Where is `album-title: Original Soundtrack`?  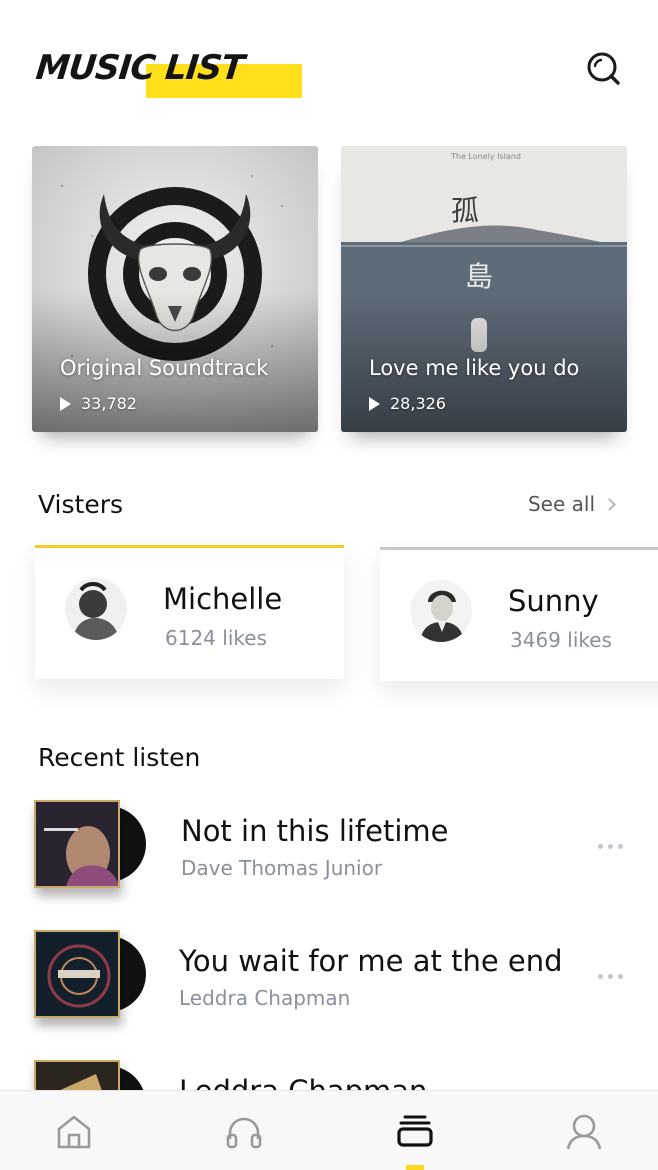
album-title: Original Soundtrack is located at coordinates (164, 368).